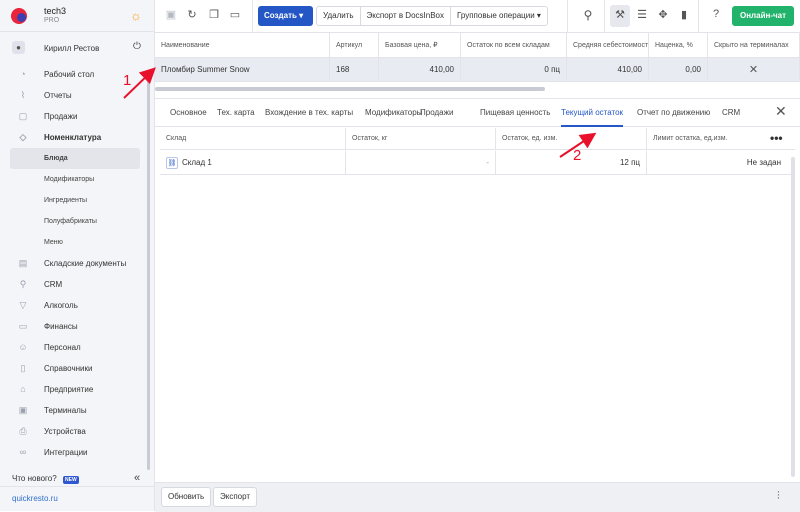 The image size is (800, 512). Describe the element at coordinates (778, 496) in the screenshot. I see `settings-sliders-icon: ⫶` at that location.